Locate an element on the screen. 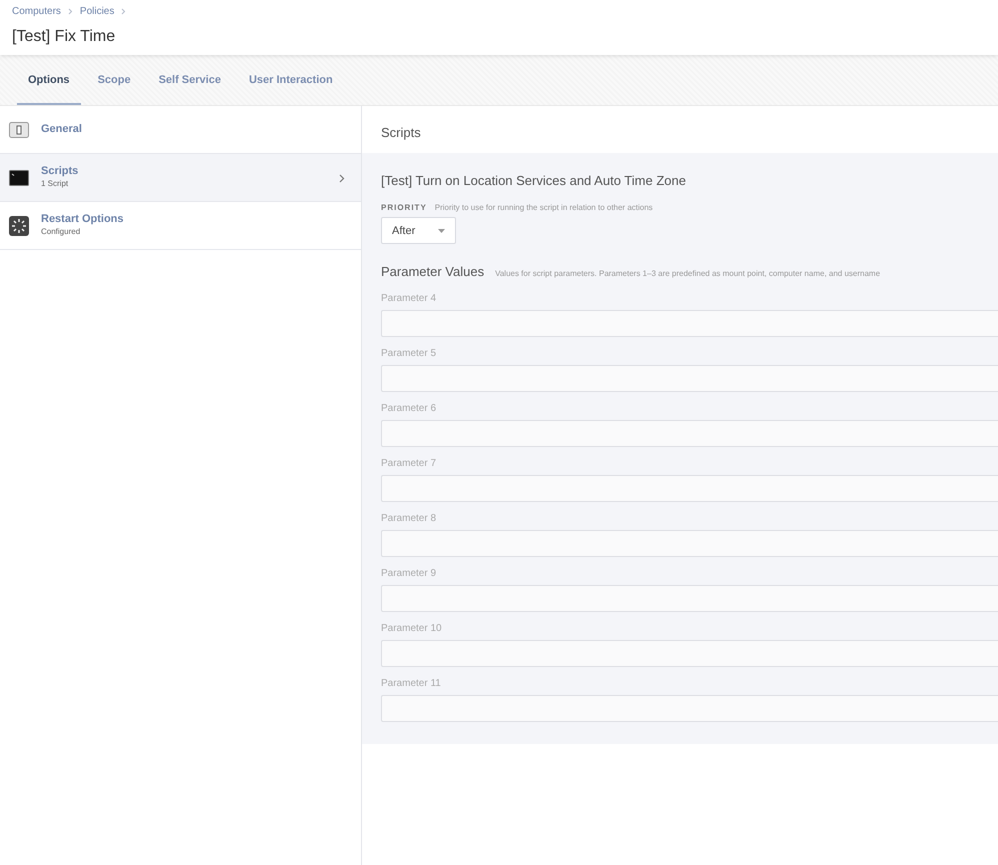  field-label: Parameter 6 is located at coordinates (409, 409).